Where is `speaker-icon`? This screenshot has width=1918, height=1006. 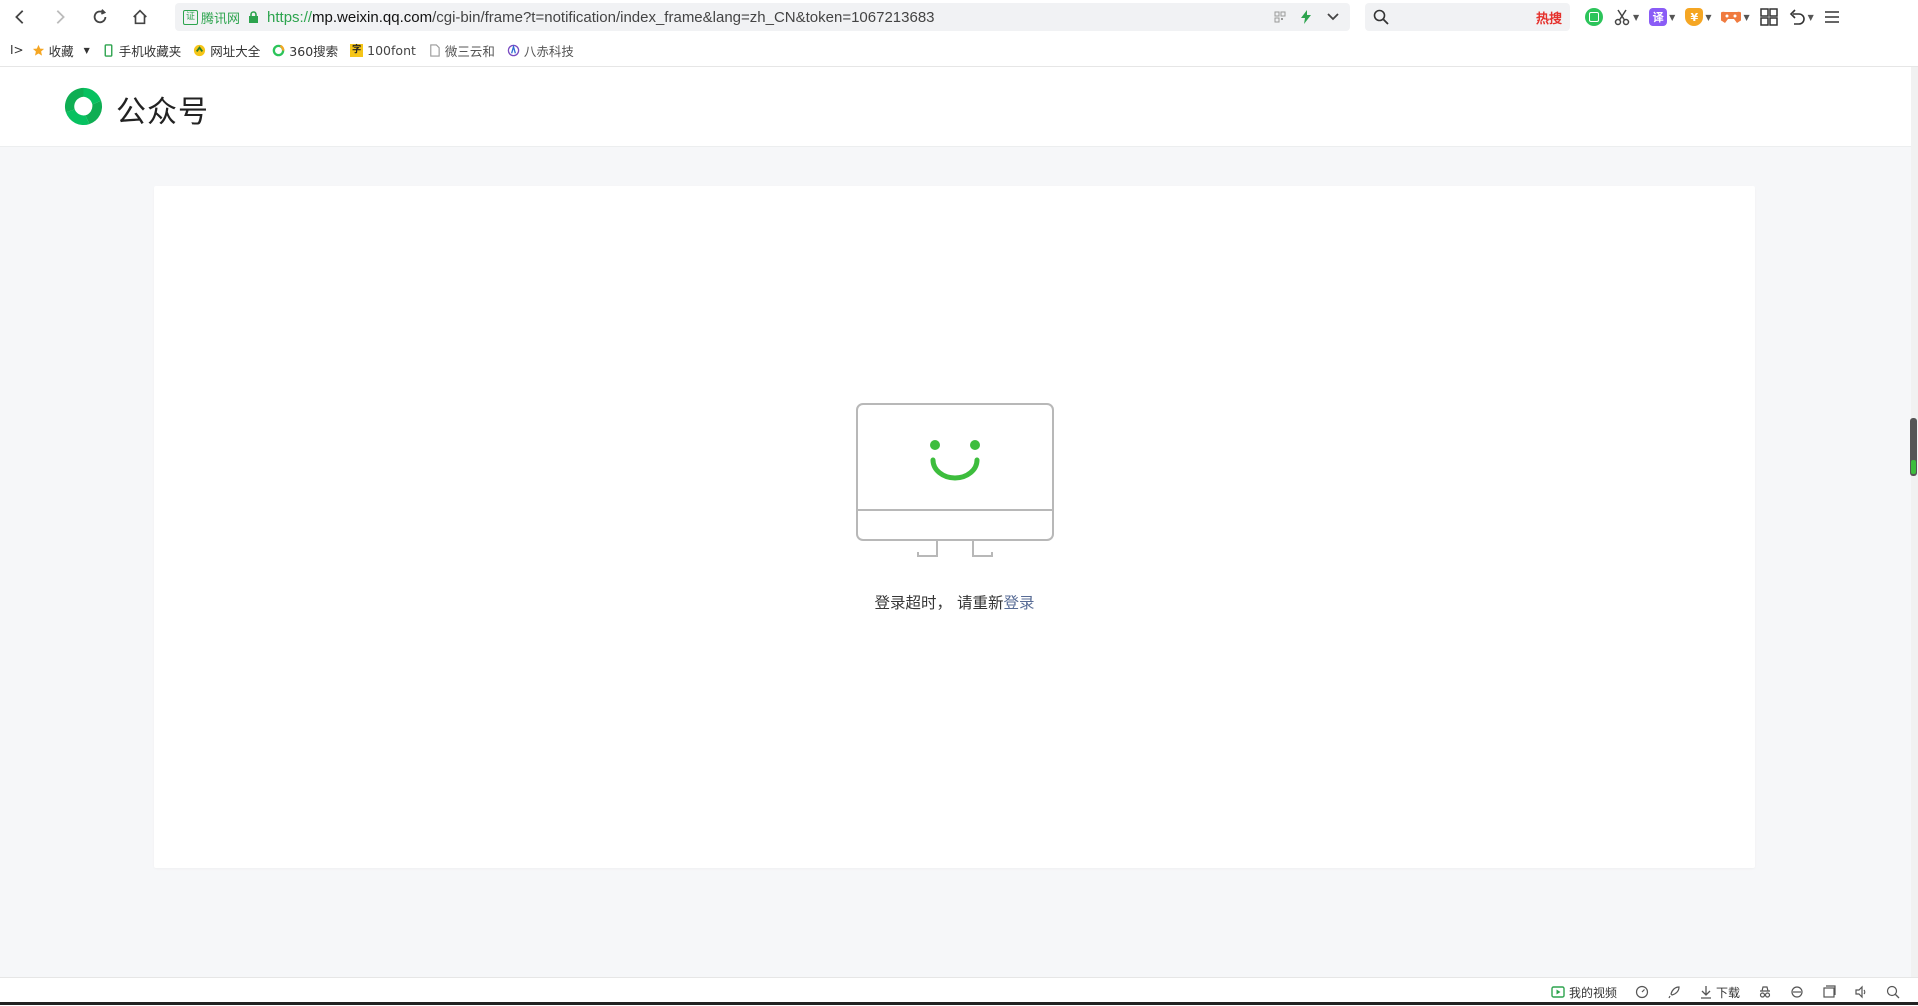 speaker-icon is located at coordinates (1860, 992).